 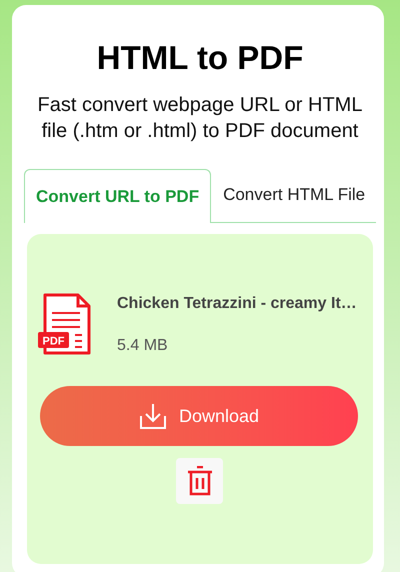 I want to click on page-subtitle: Fast convert webpage URL or HTML file (.htm or .html) to PDF document, so click(x=200, y=118).